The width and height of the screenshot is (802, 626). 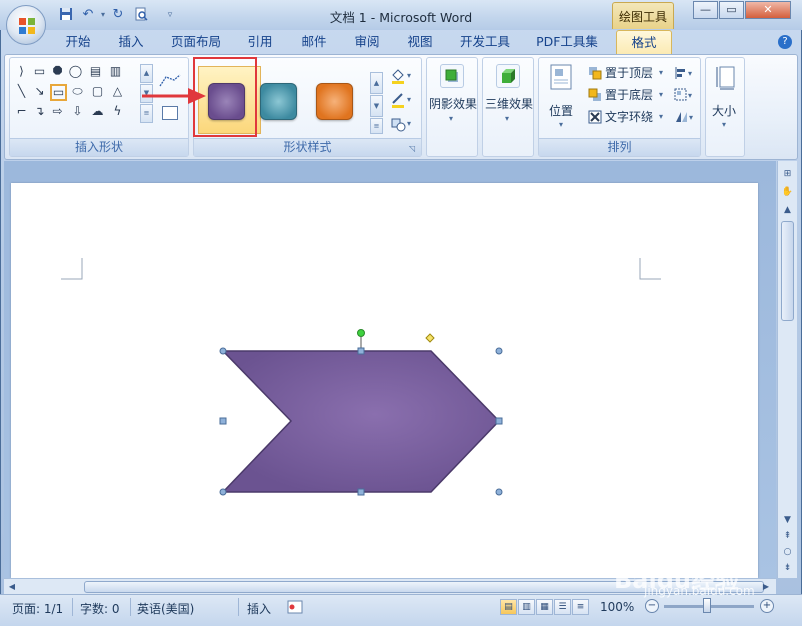 What do you see at coordinates (413, 148) in the screenshot?
I see `shape-styles-launcher-icon: ◹` at bounding box center [413, 148].